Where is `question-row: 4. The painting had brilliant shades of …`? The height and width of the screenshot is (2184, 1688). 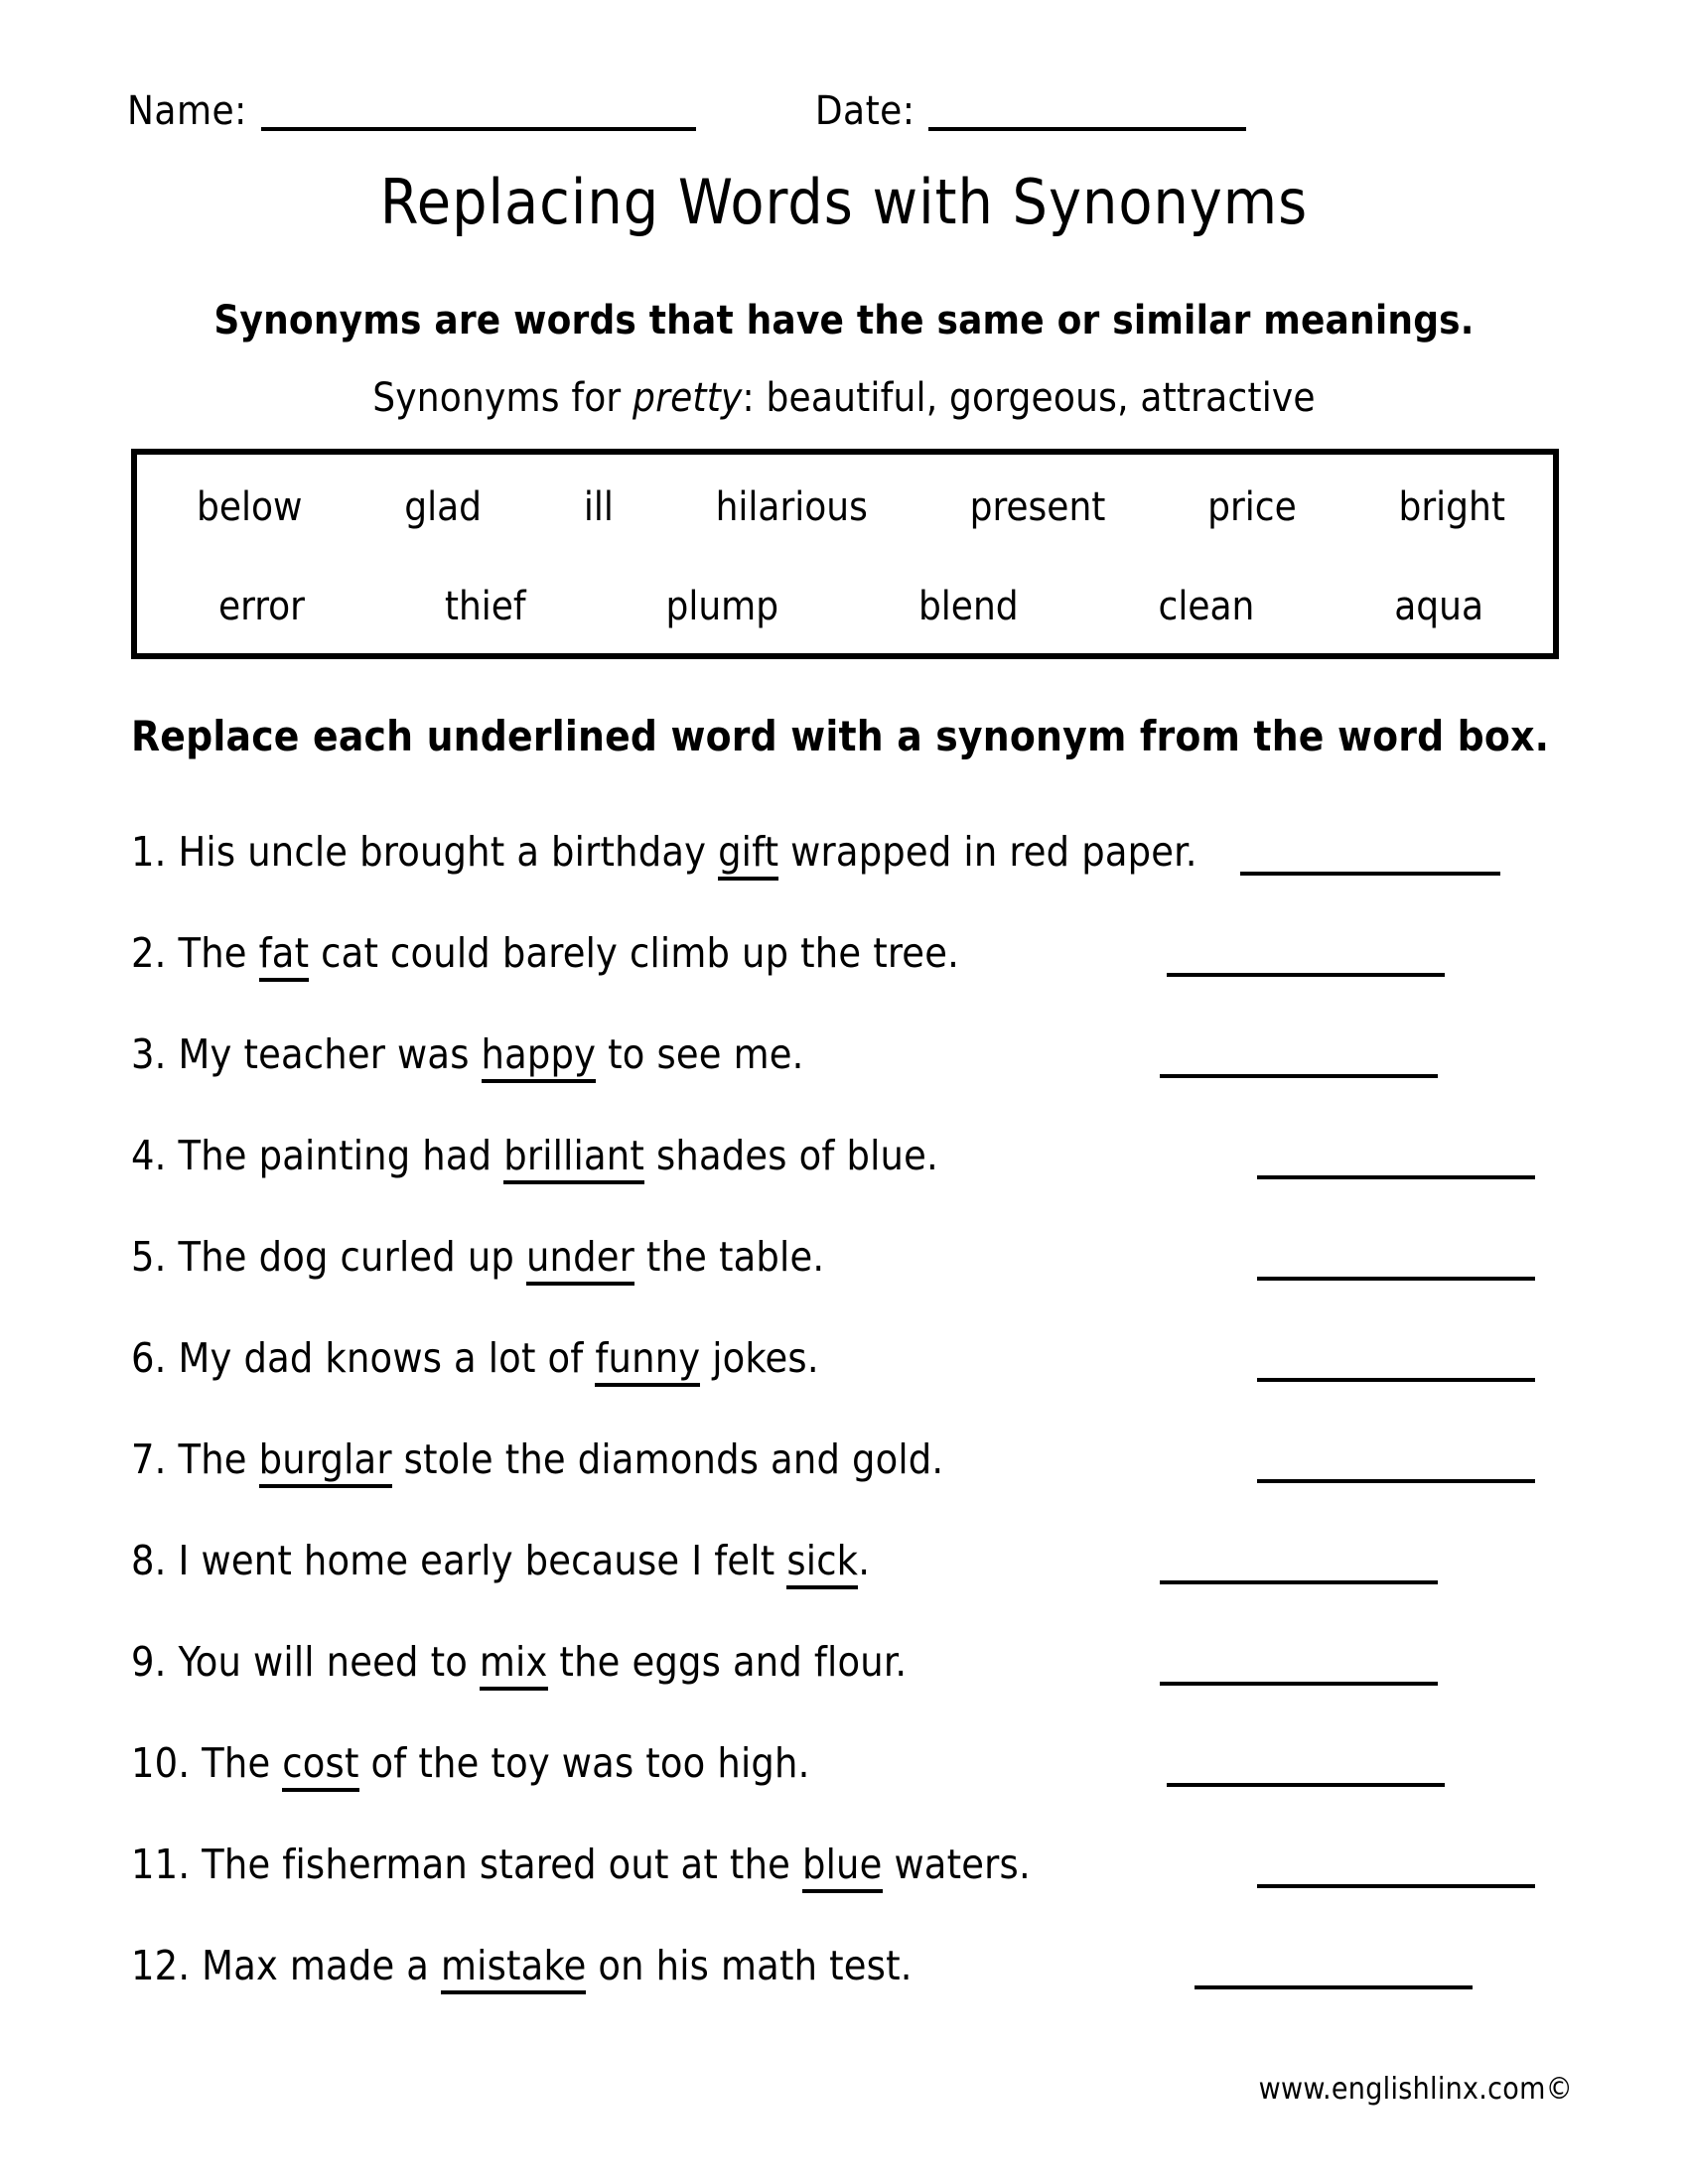
question-row: 4. The painting had brilliant shades of … is located at coordinates (844, 1168).